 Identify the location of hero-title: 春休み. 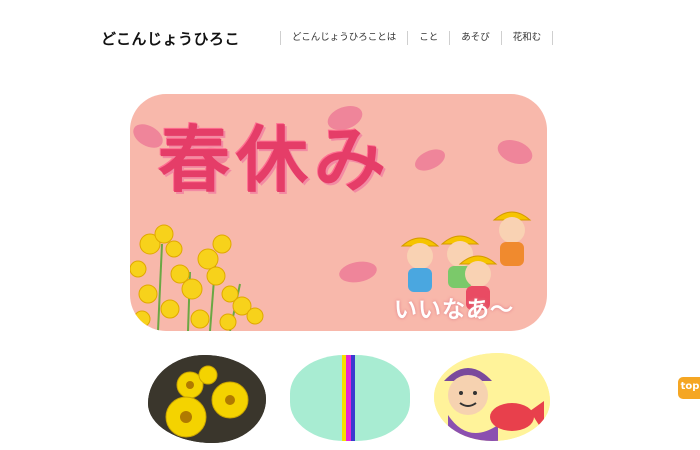
(275, 160).